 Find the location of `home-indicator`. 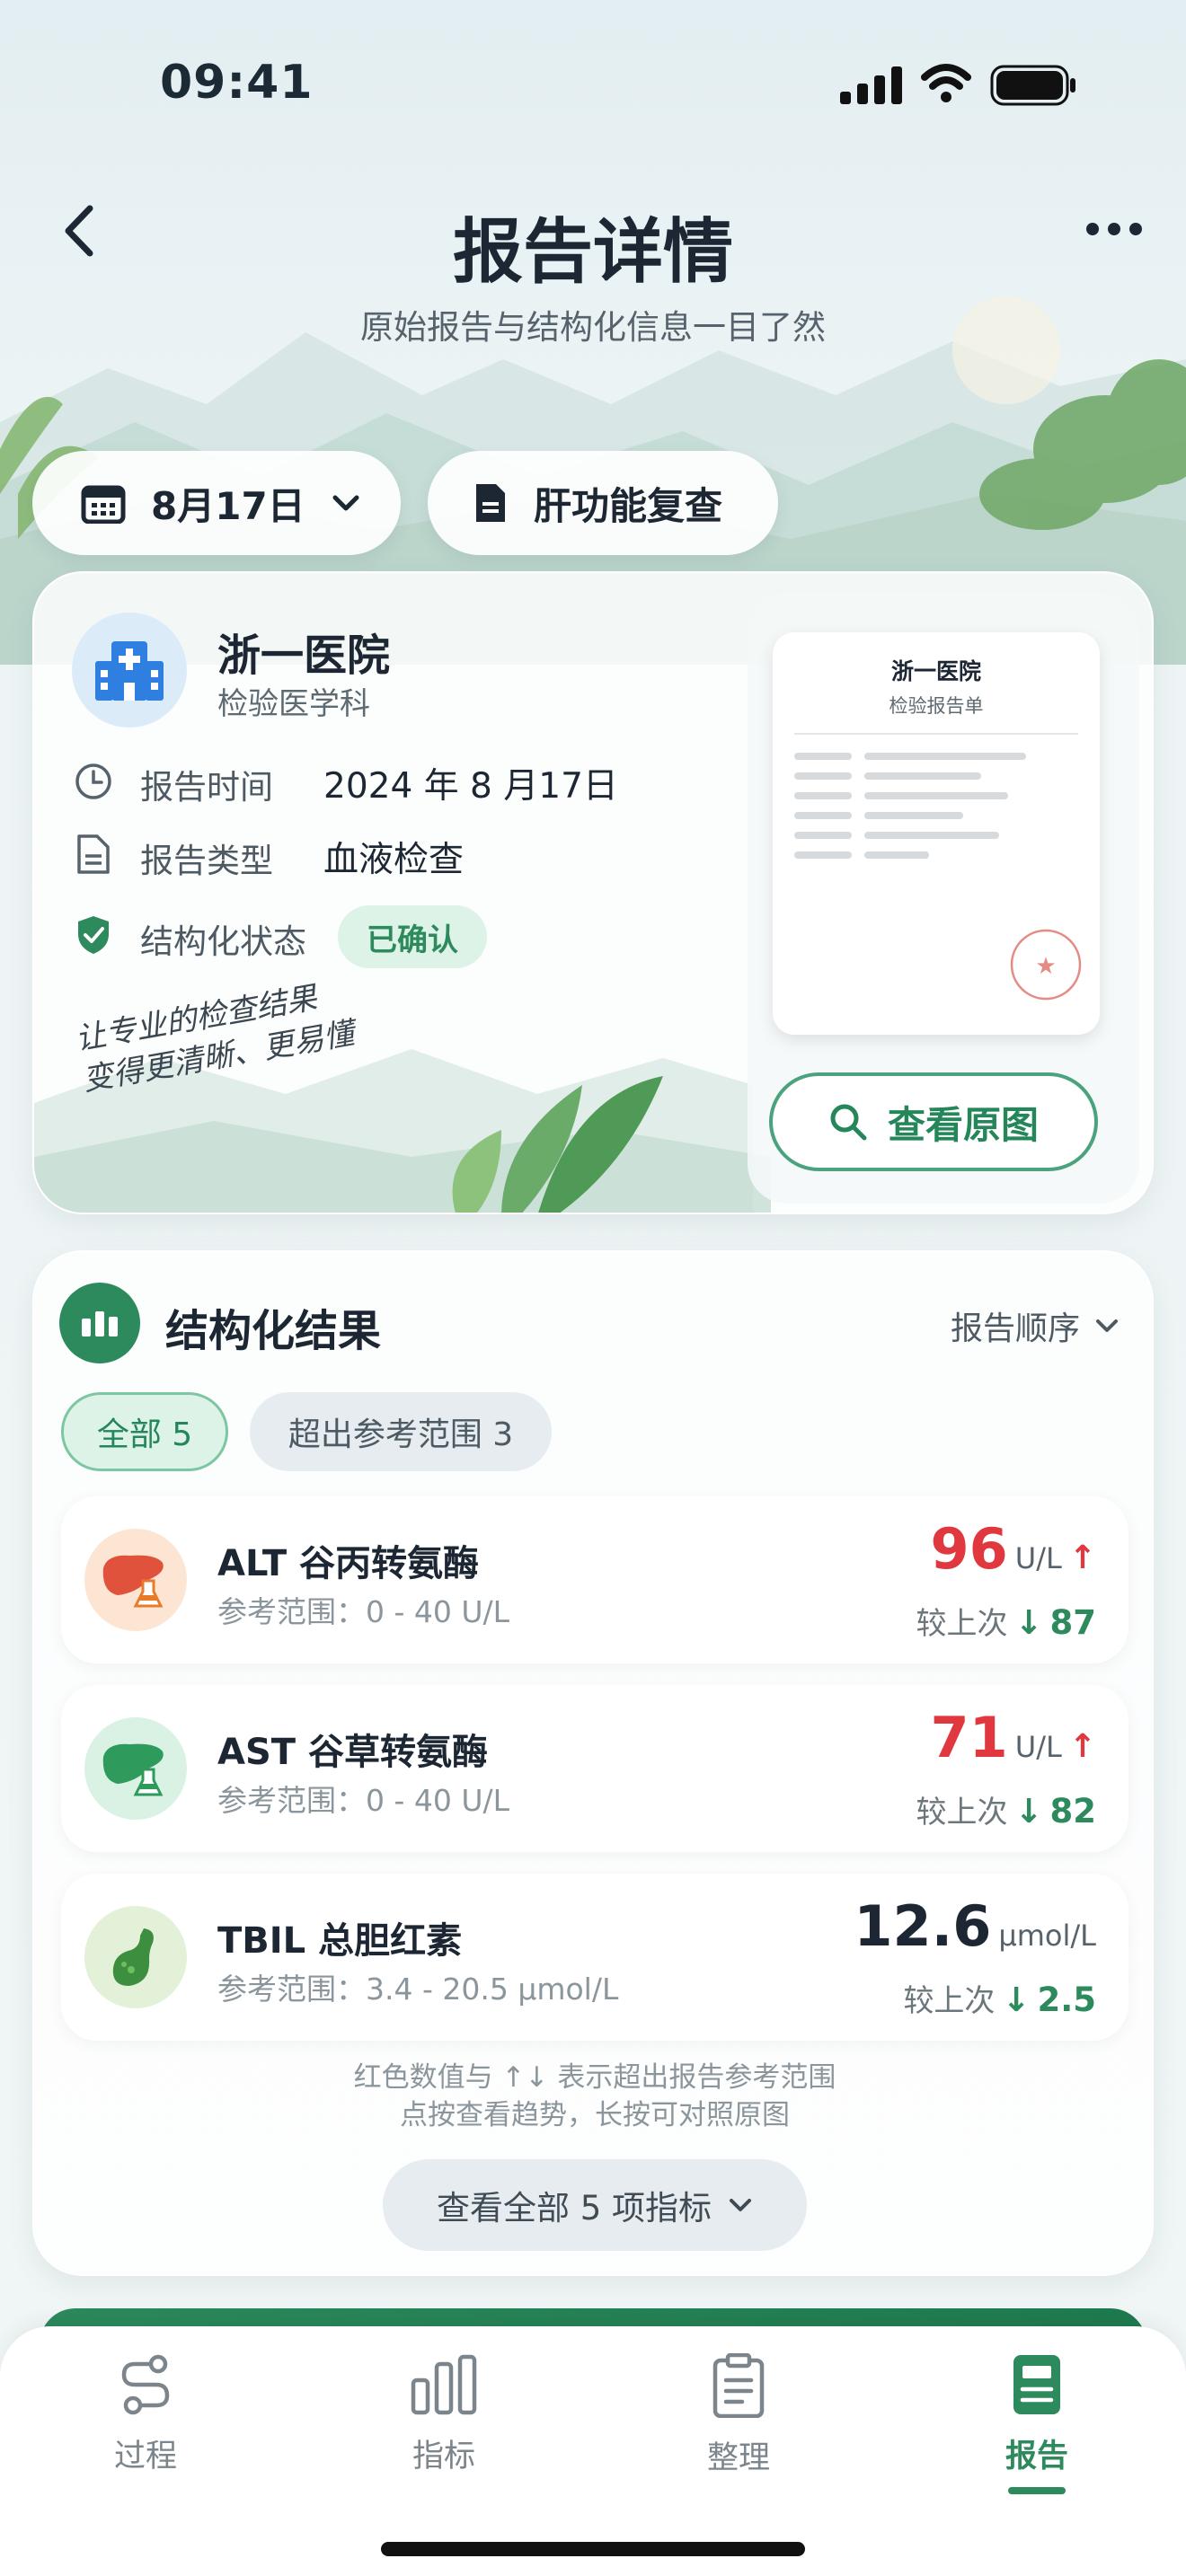

home-indicator is located at coordinates (593, 2549).